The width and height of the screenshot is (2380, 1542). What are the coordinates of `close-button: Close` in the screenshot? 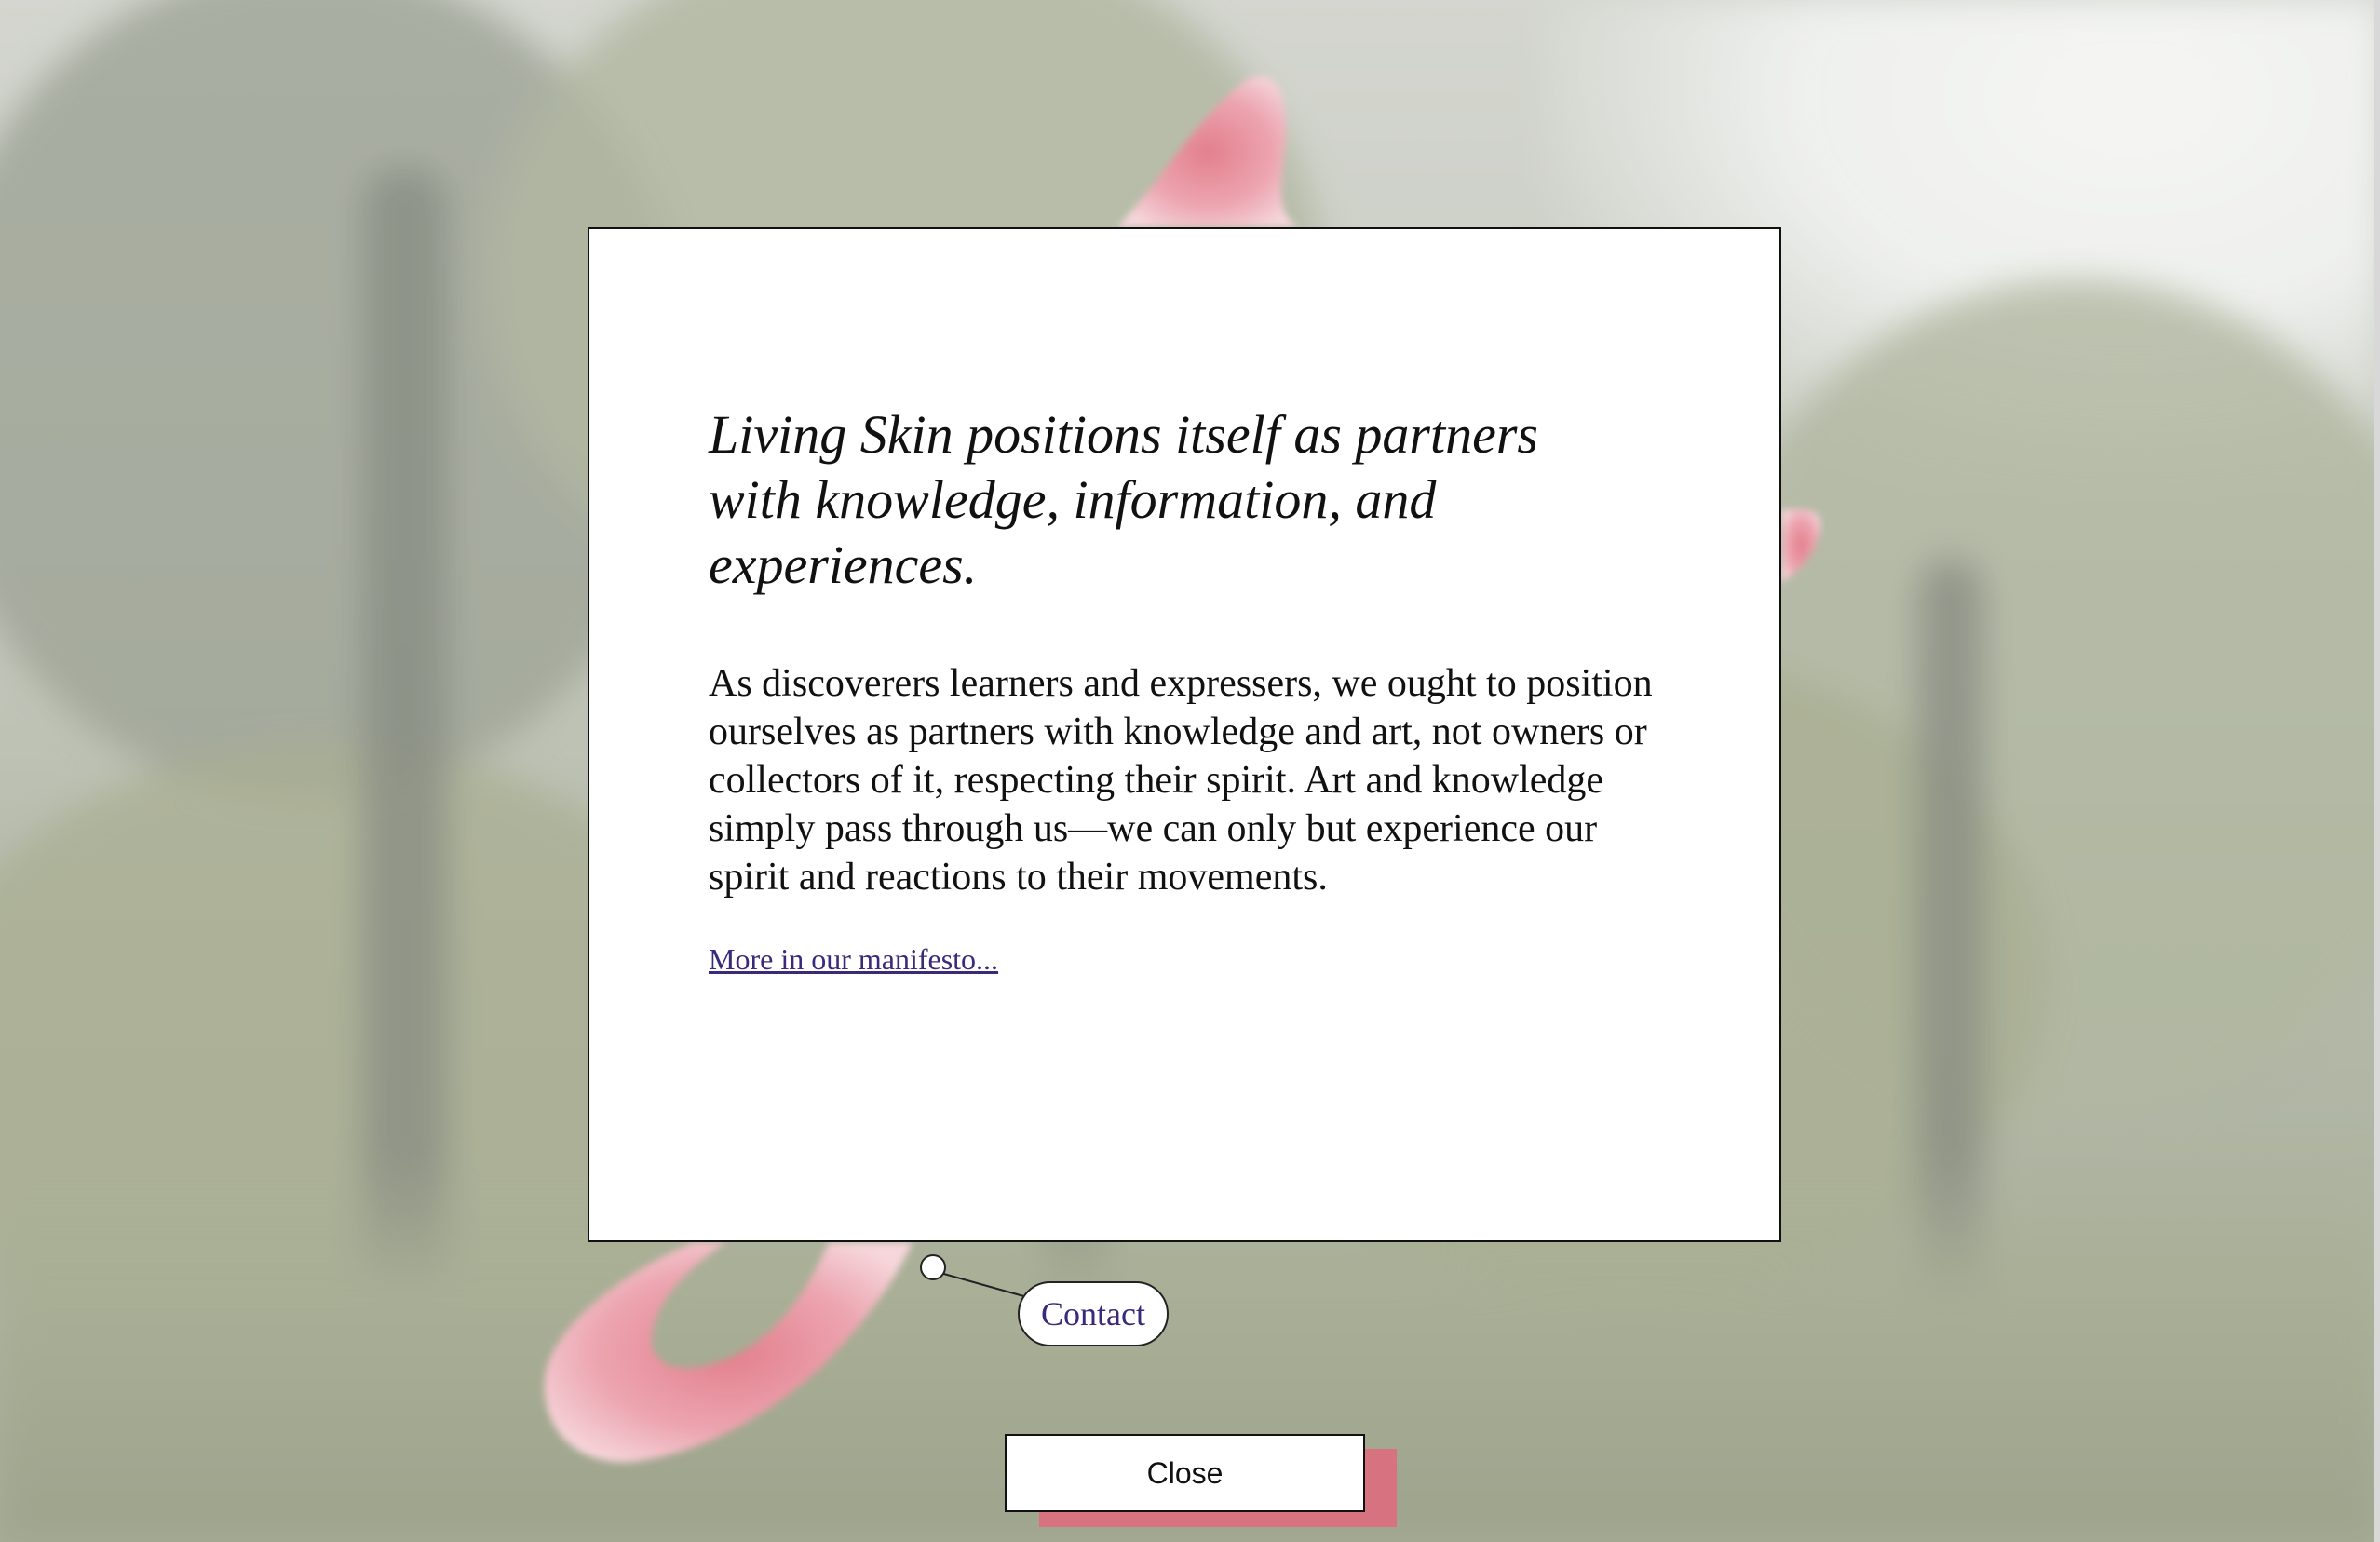 It's located at (1185, 1473).